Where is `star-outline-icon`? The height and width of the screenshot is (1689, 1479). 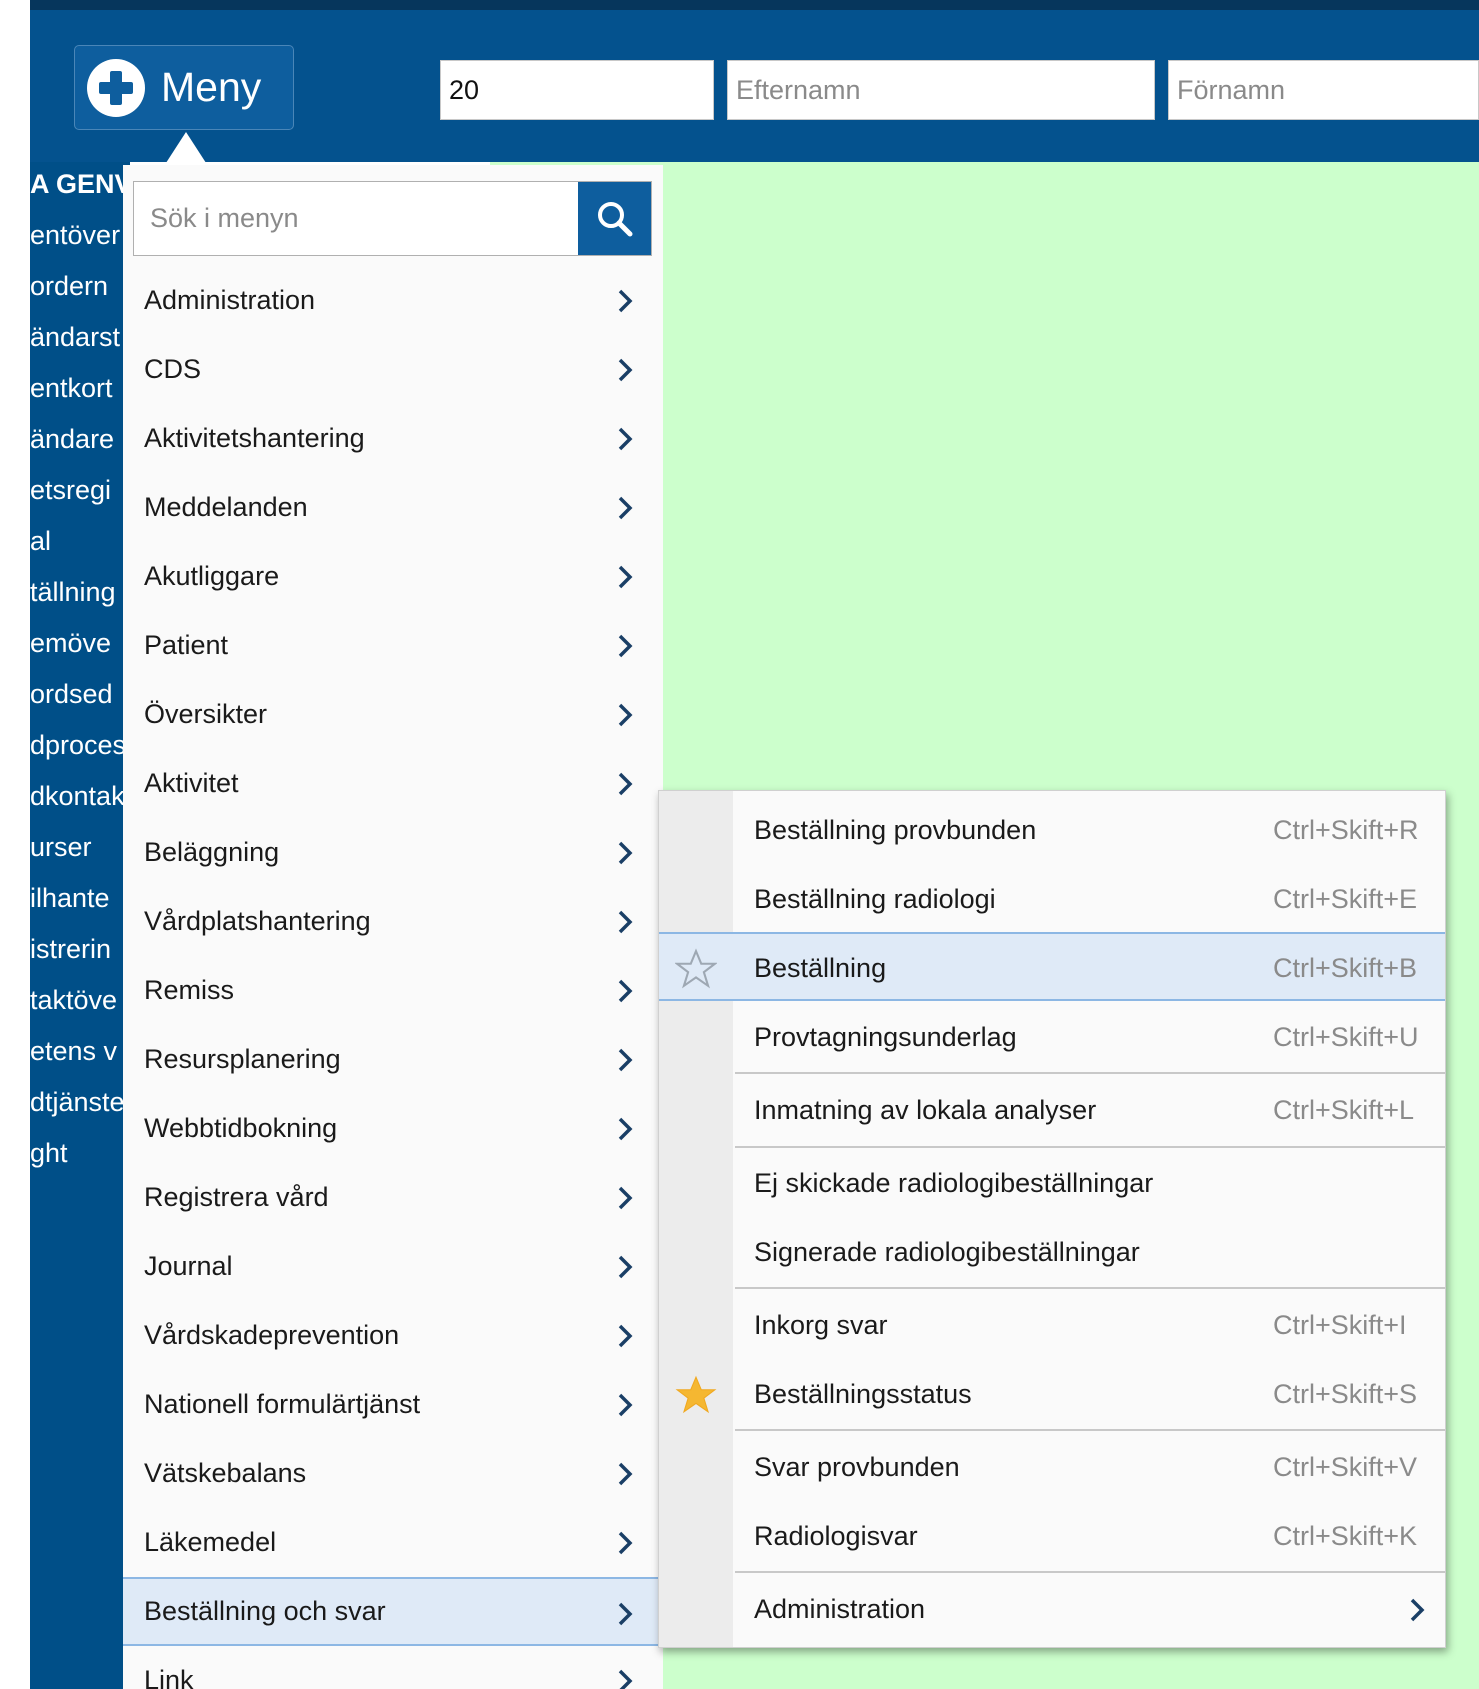
star-outline-icon is located at coordinates (696, 969).